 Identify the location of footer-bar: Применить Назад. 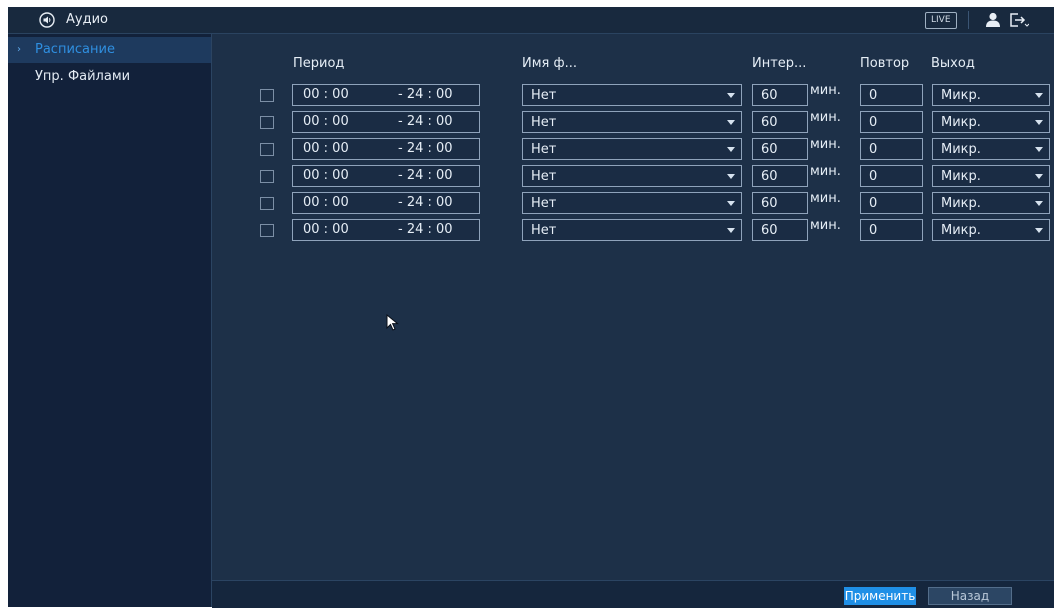
(633, 594).